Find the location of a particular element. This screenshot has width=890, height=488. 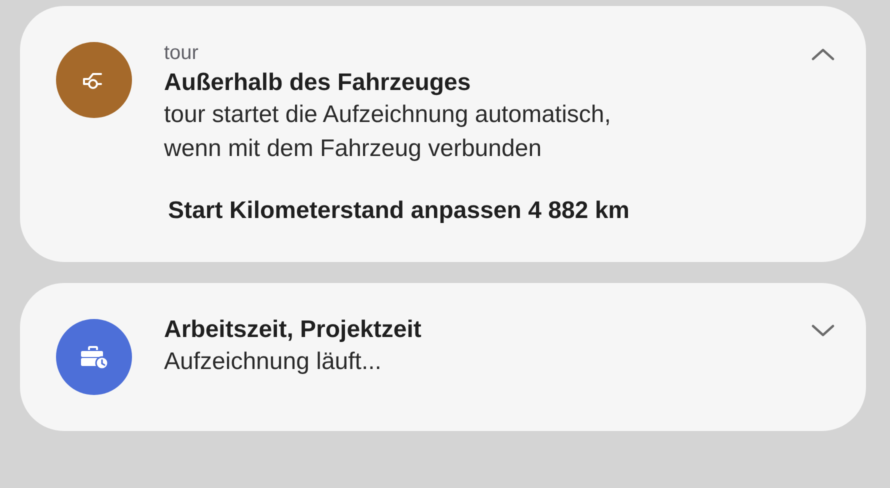

notification-title: Arbeitszeit, Projektzeit is located at coordinates (293, 330).